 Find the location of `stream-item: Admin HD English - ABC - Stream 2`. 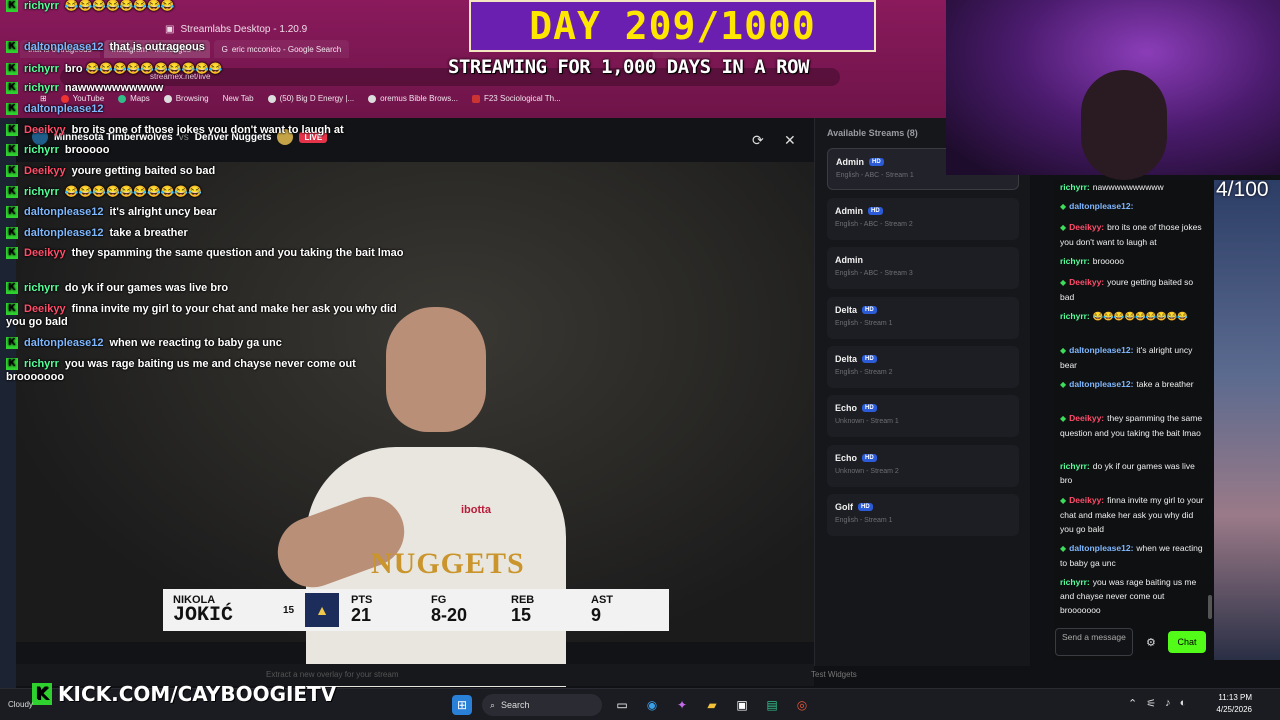

stream-item: Admin HD English - ABC - Stream 2 is located at coordinates (923, 219).